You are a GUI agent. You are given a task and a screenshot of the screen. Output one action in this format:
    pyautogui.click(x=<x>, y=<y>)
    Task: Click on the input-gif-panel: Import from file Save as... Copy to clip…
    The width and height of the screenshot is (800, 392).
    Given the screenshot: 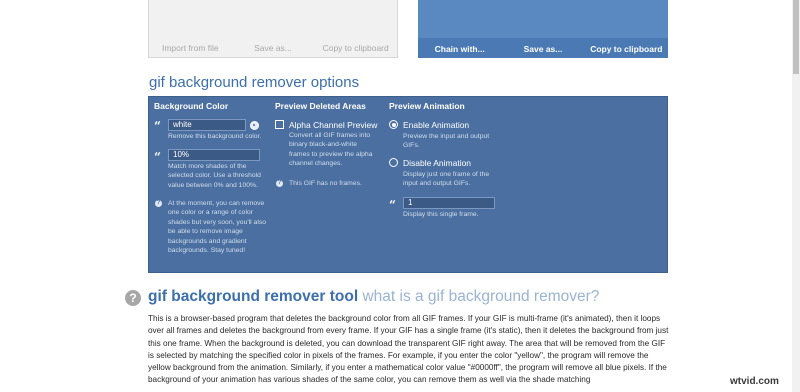 What is the action you would take?
    pyautogui.click(x=273, y=29)
    